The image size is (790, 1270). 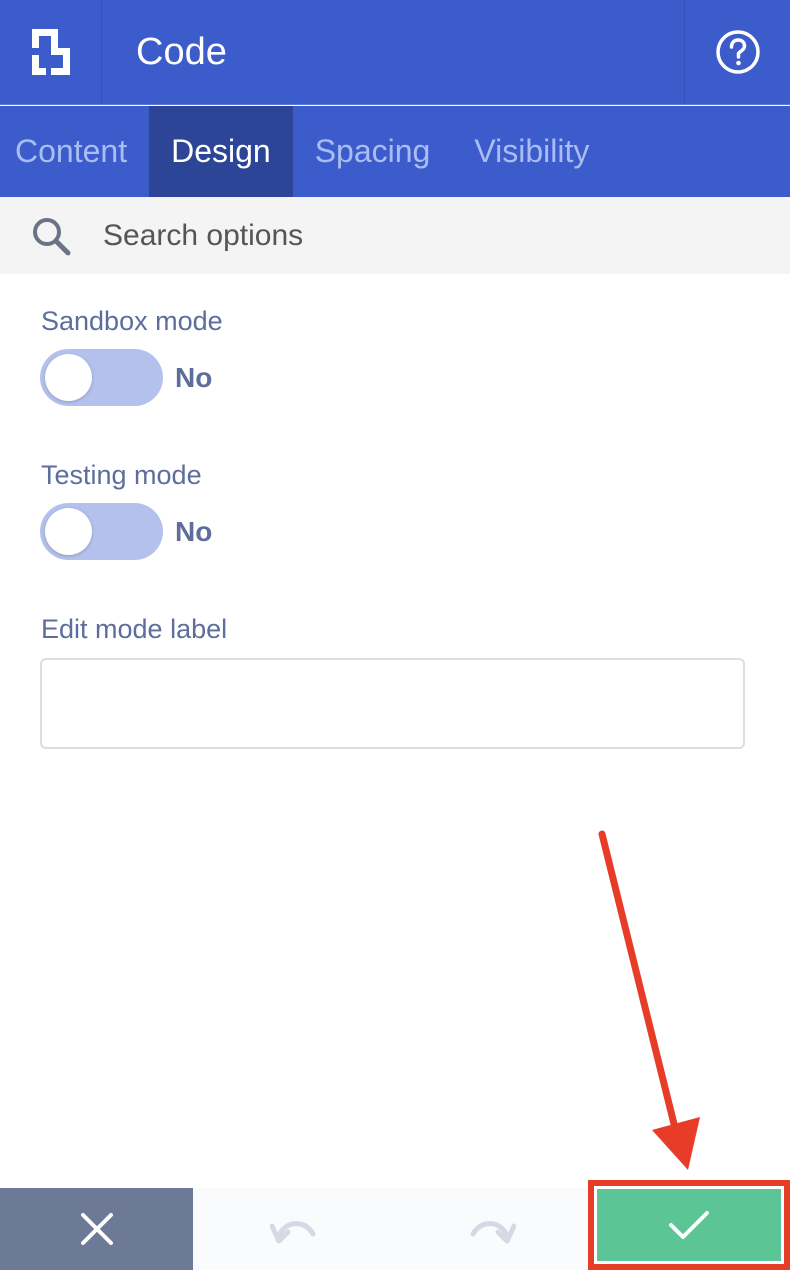 I want to click on logo, so click(x=51, y=52).